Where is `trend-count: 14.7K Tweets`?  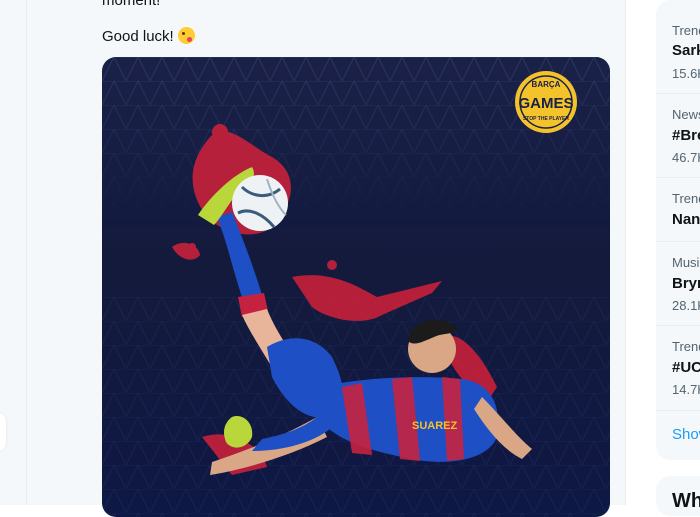 trend-count: 14.7K Tweets is located at coordinates (686, 389).